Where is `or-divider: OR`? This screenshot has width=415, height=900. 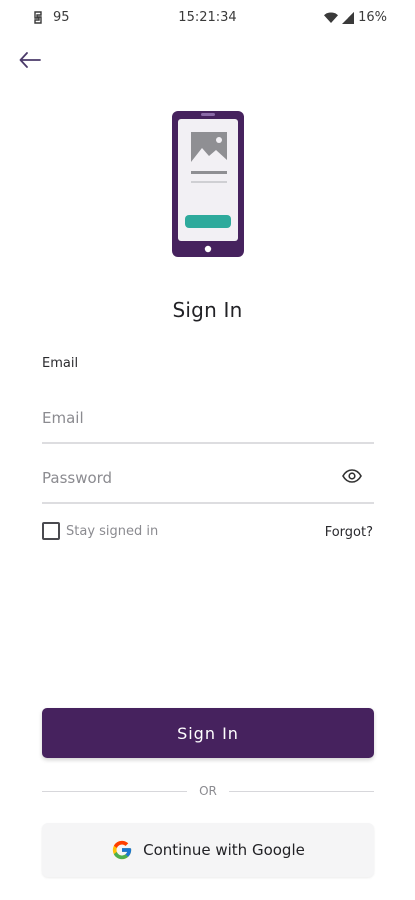 or-divider: OR is located at coordinates (208, 791).